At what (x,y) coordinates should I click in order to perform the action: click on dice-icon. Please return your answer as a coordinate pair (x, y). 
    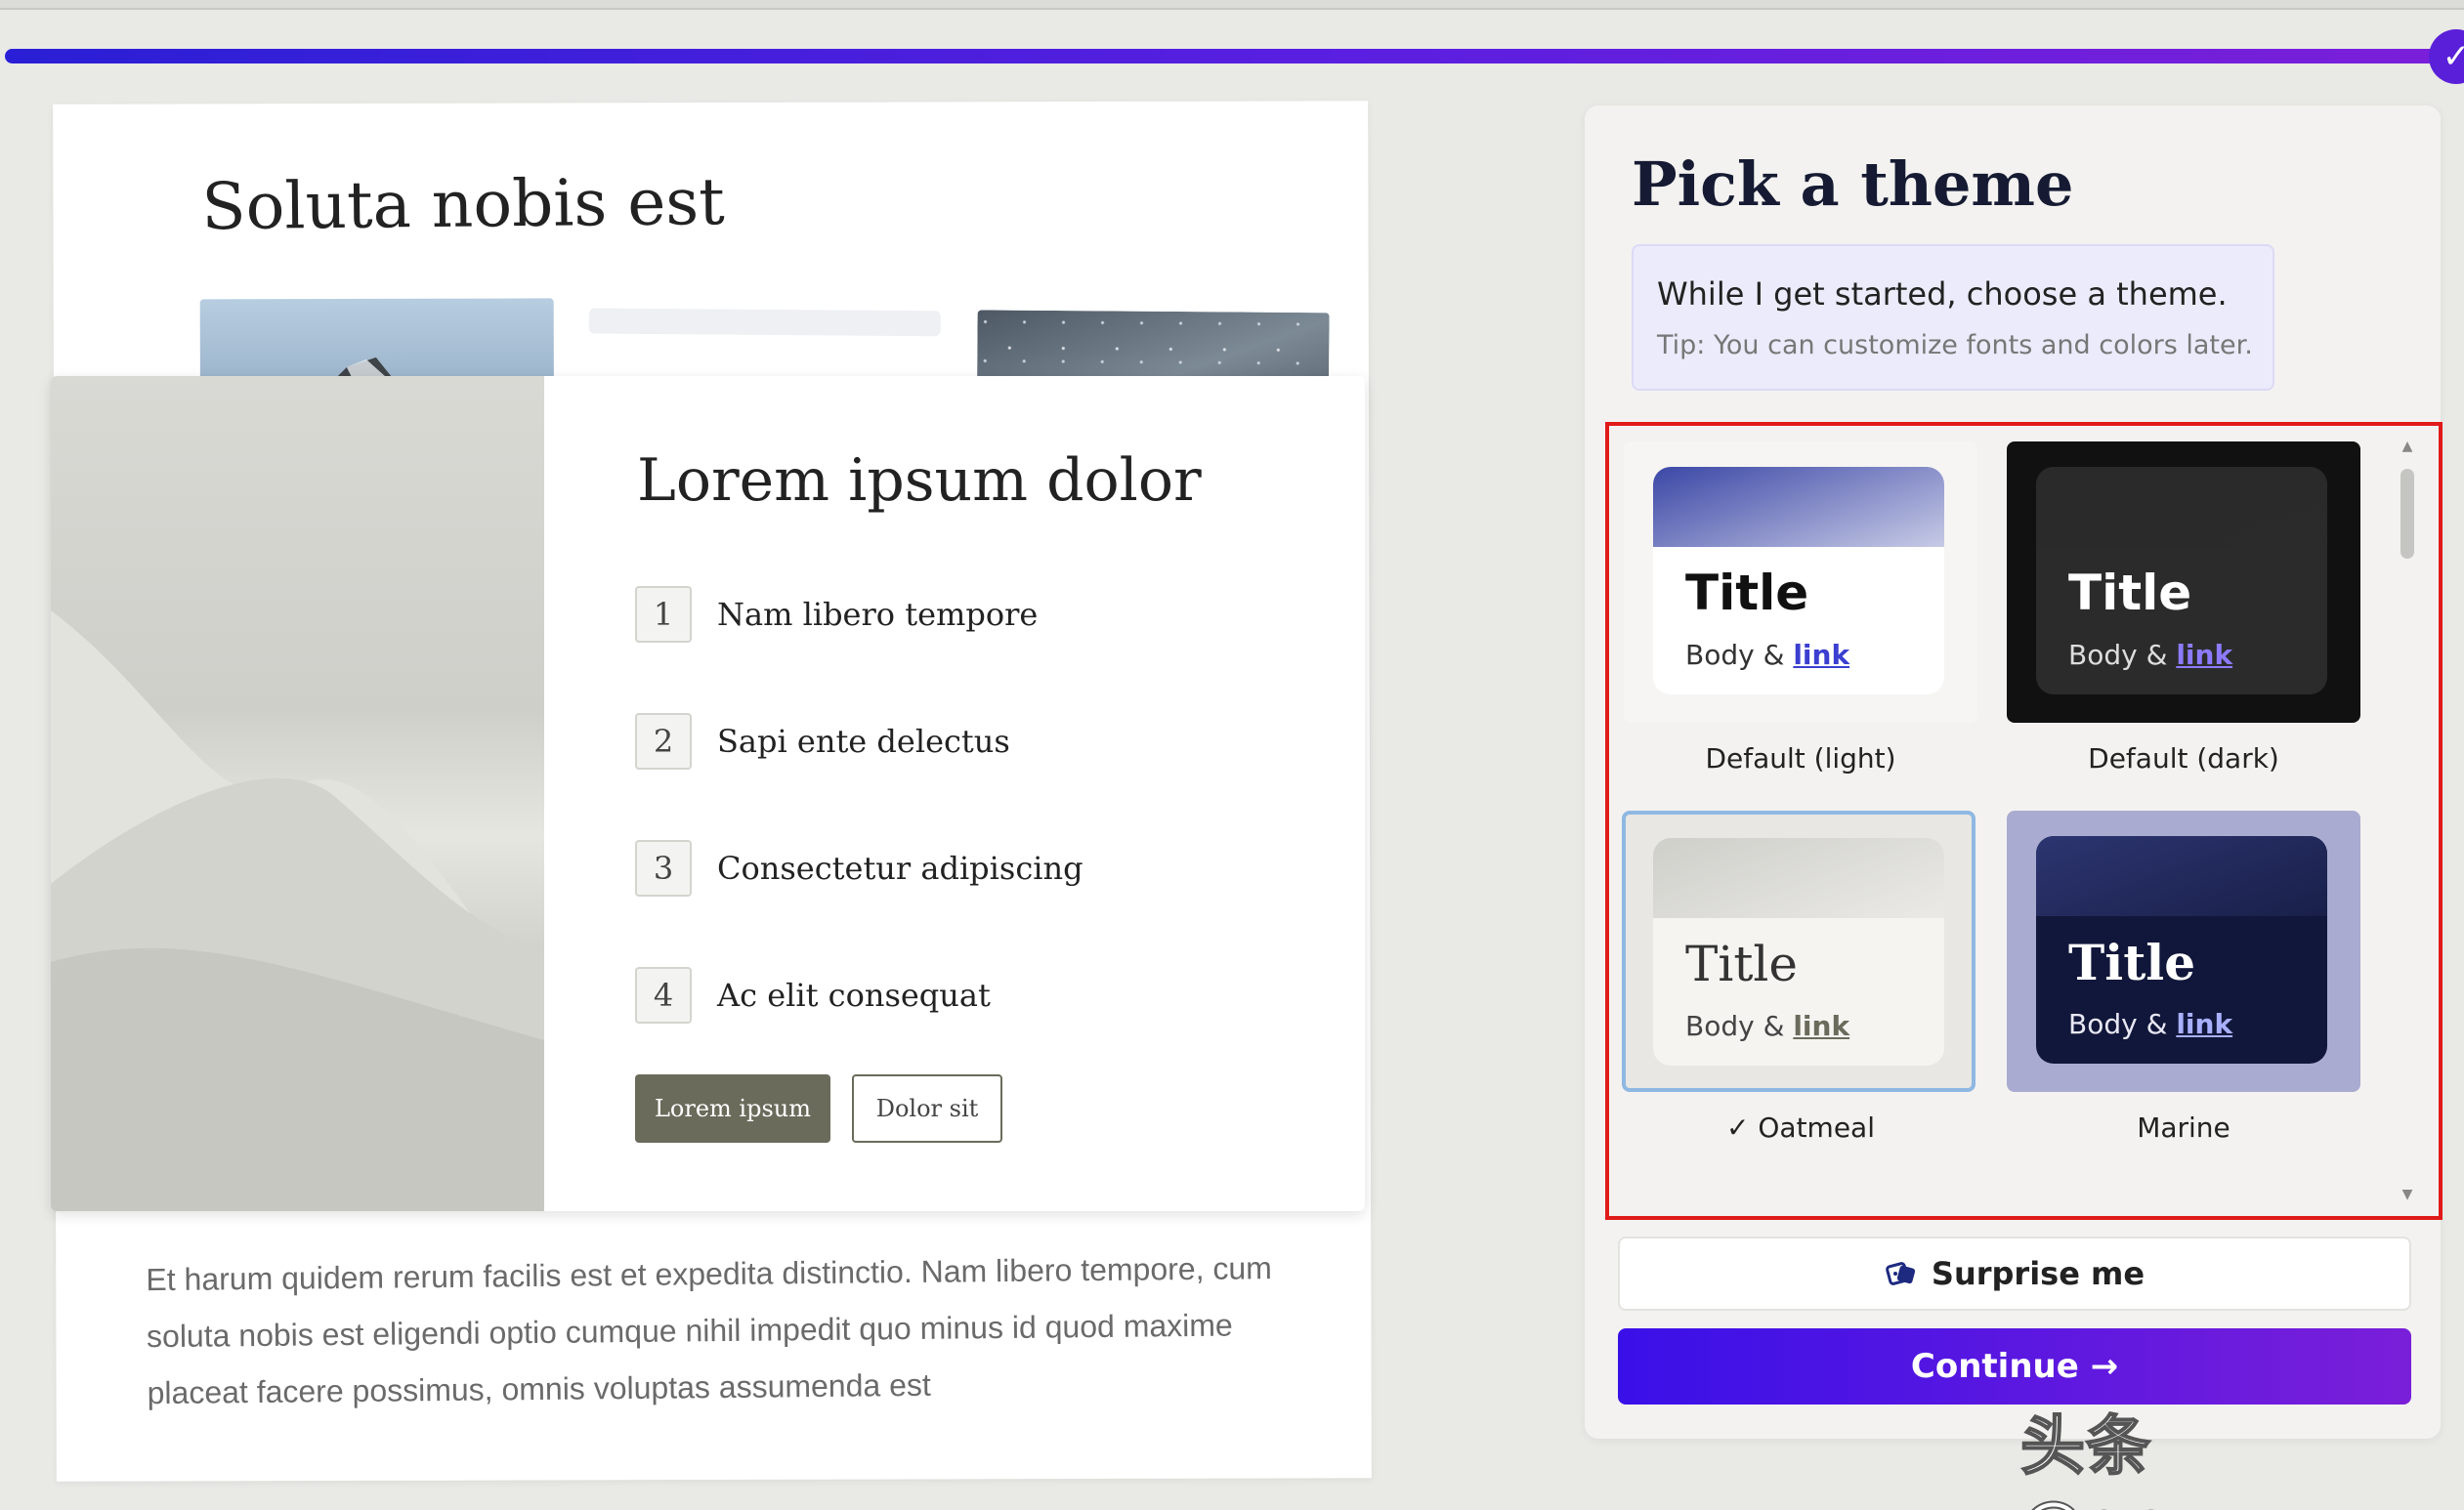
    Looking at the image, I should click on (1901, 1273).